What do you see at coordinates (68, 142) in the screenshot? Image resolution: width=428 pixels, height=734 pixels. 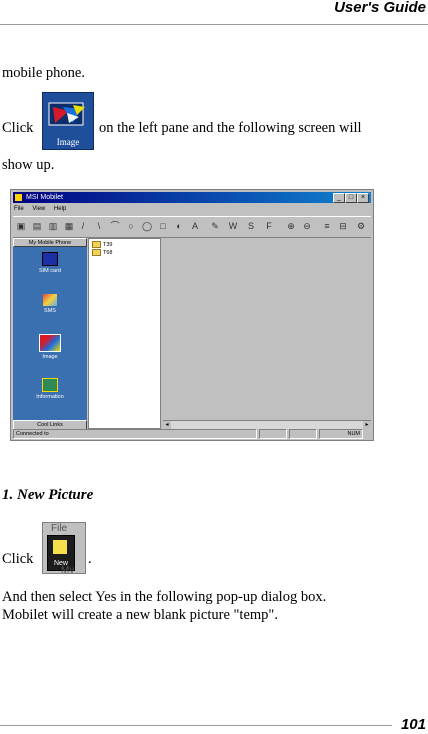 I see `image-button-label: Image` at bounding box center [68, 142].